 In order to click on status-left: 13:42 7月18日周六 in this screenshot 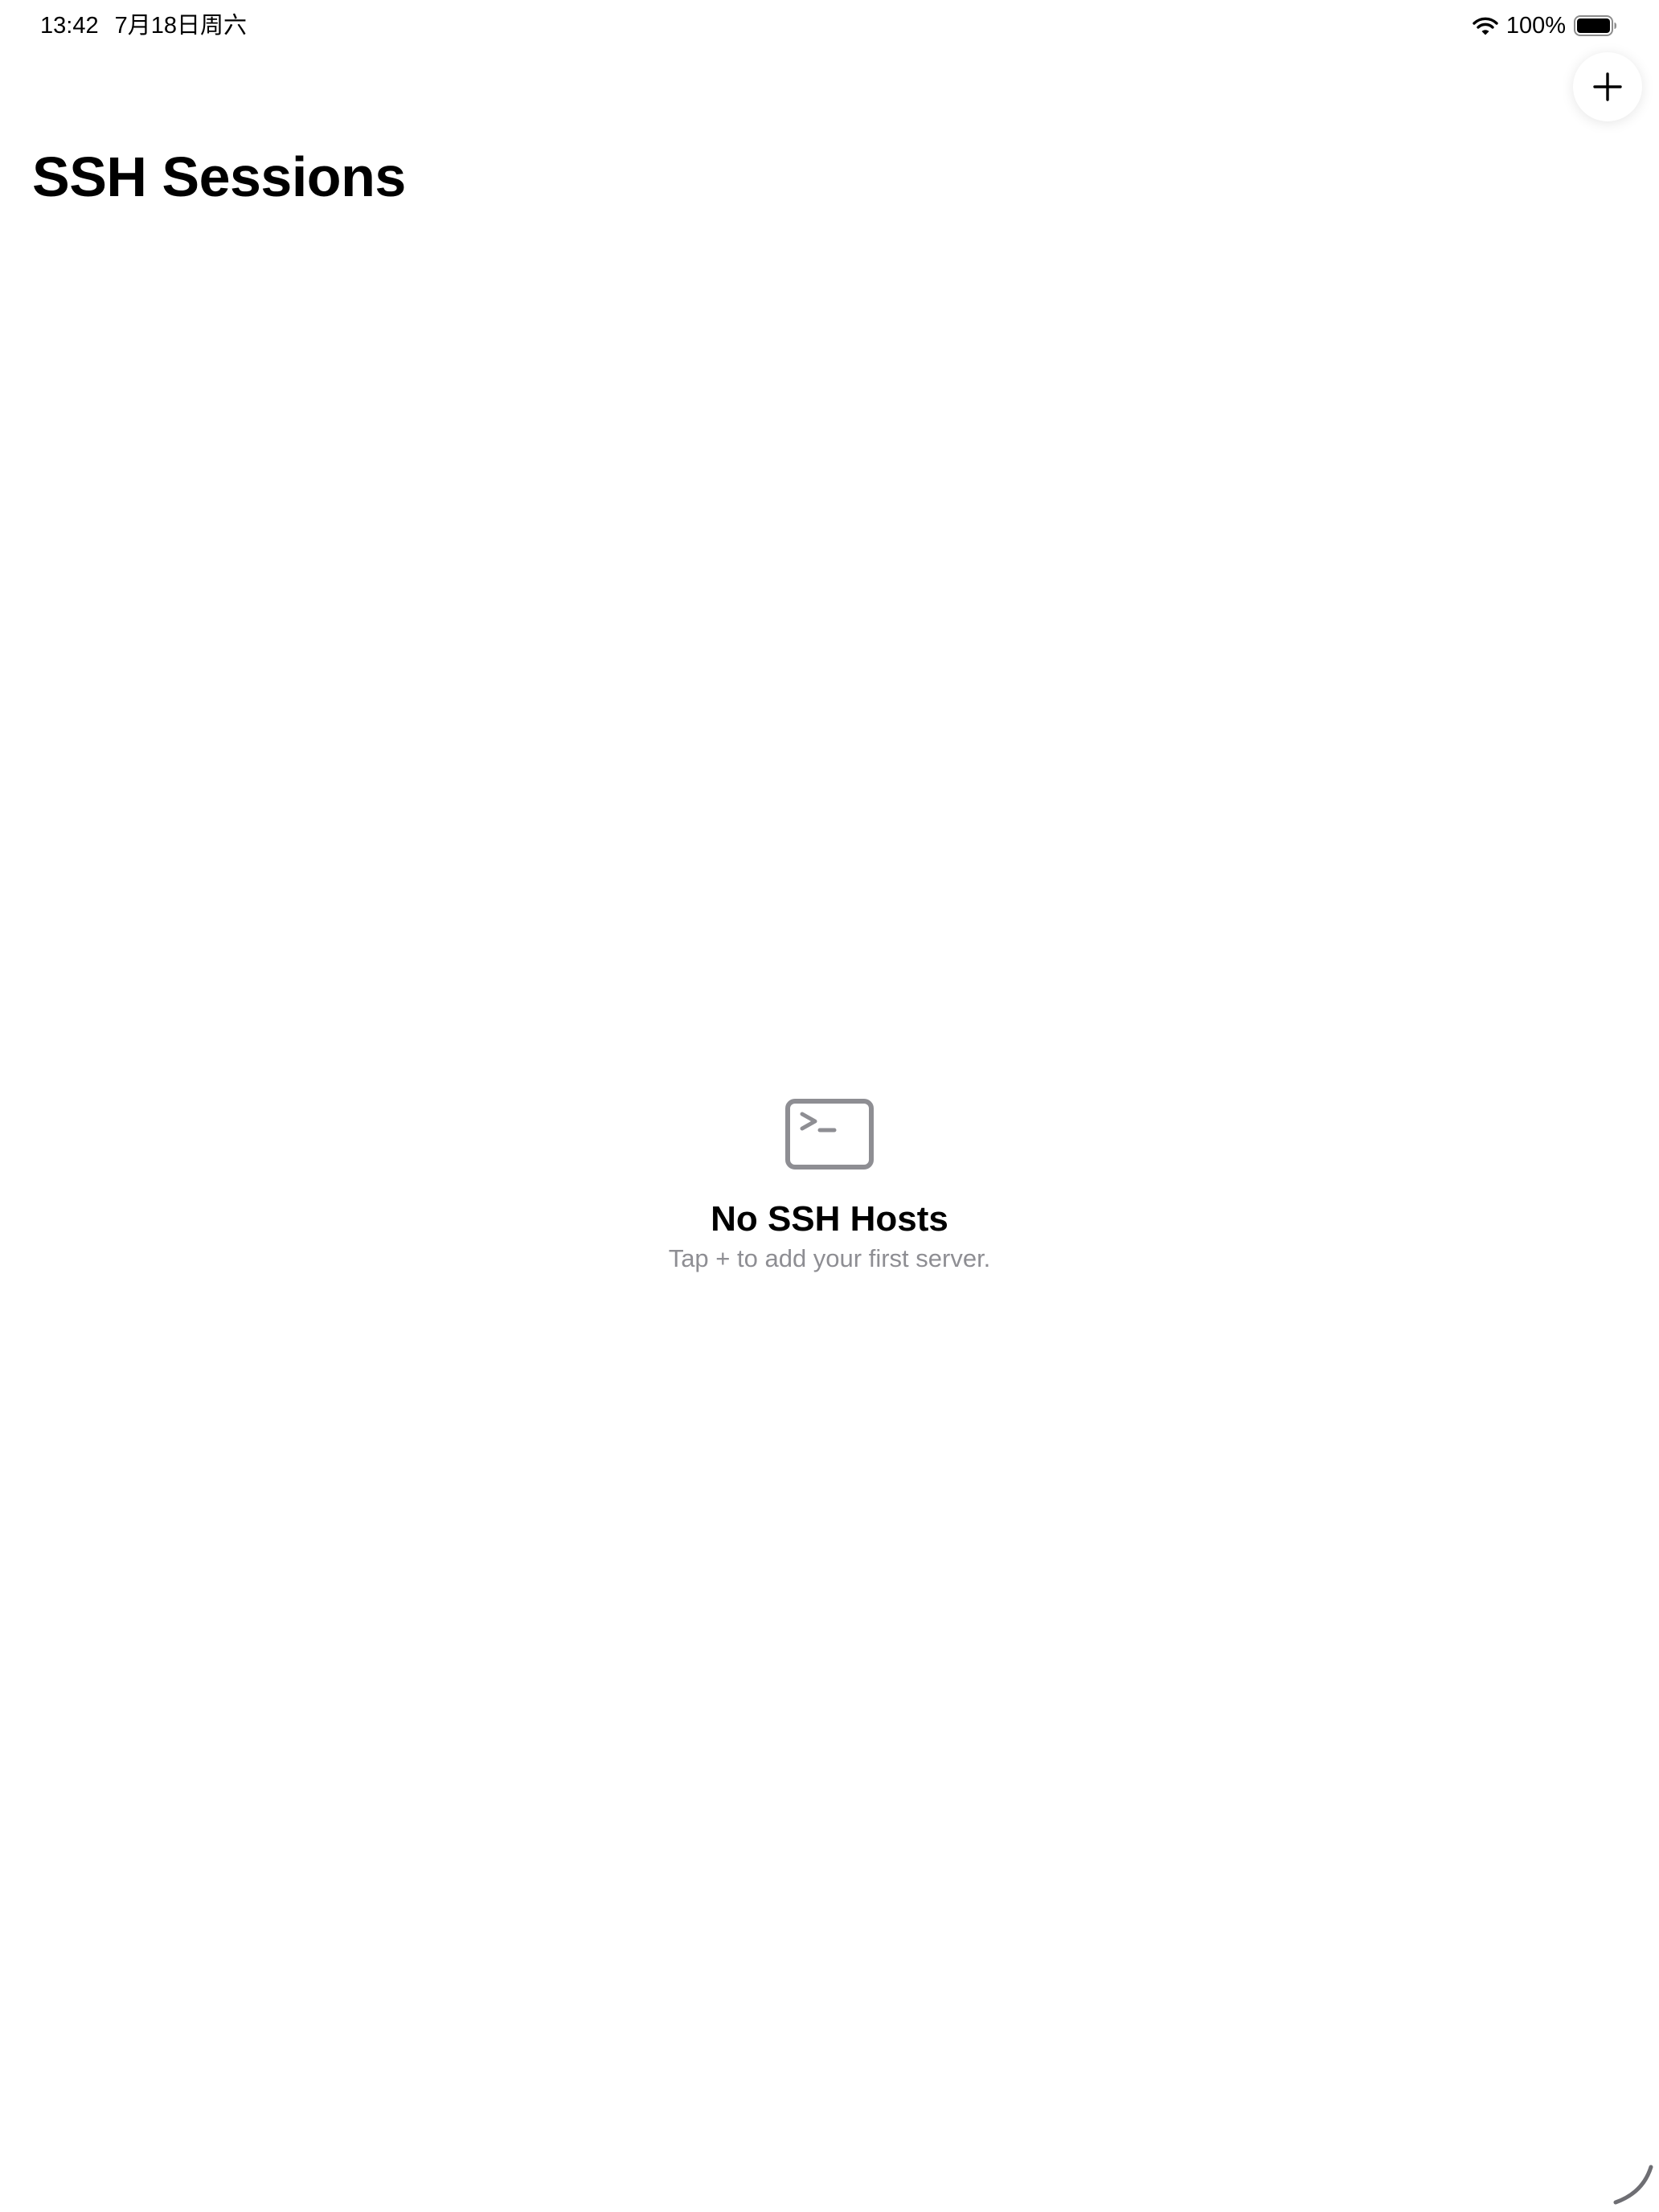, I will do `click(143, 25)`.